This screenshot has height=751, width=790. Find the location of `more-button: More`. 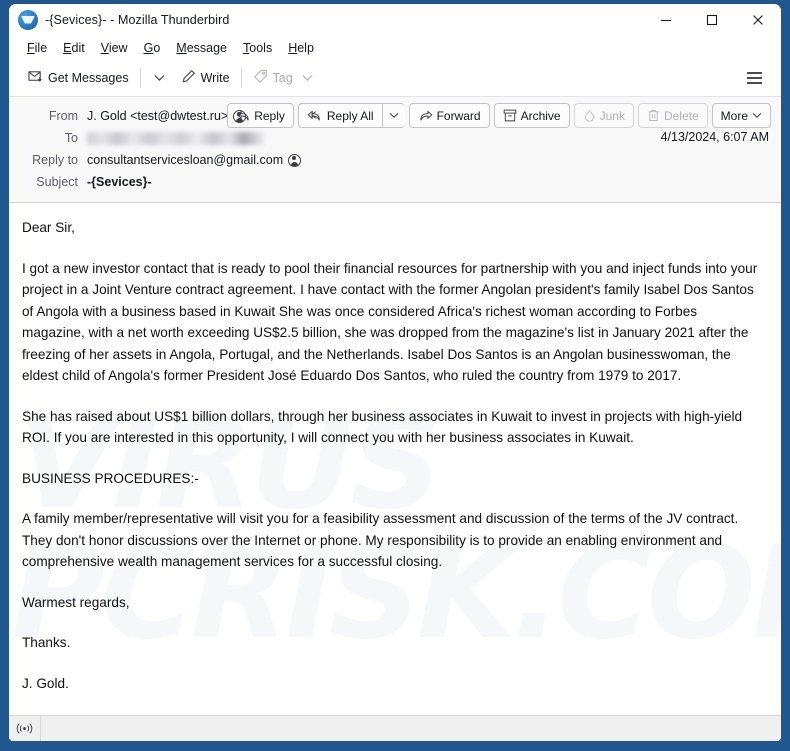

more-button: More is located at coordinates (741, 115).